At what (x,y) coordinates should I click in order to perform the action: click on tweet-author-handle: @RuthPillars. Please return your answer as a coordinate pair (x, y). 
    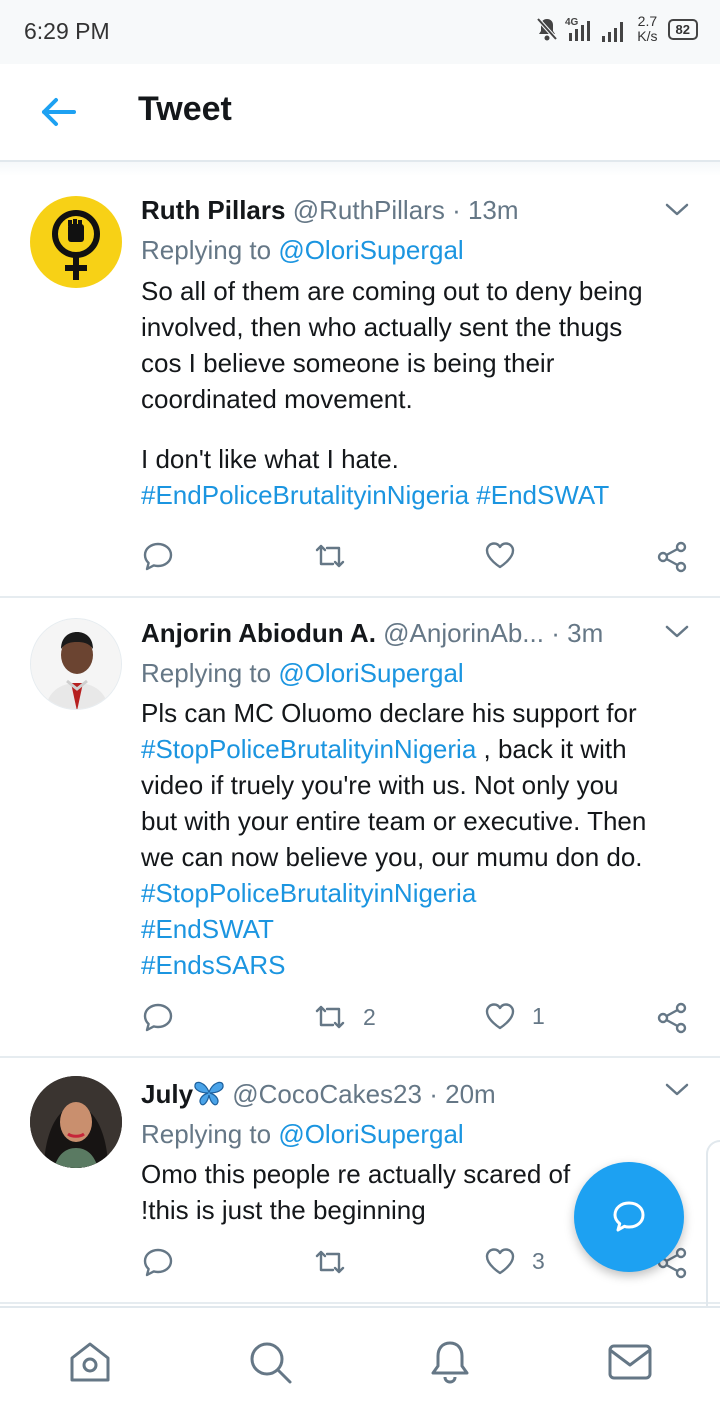
    Looking at the image, I should click on (369, 210).